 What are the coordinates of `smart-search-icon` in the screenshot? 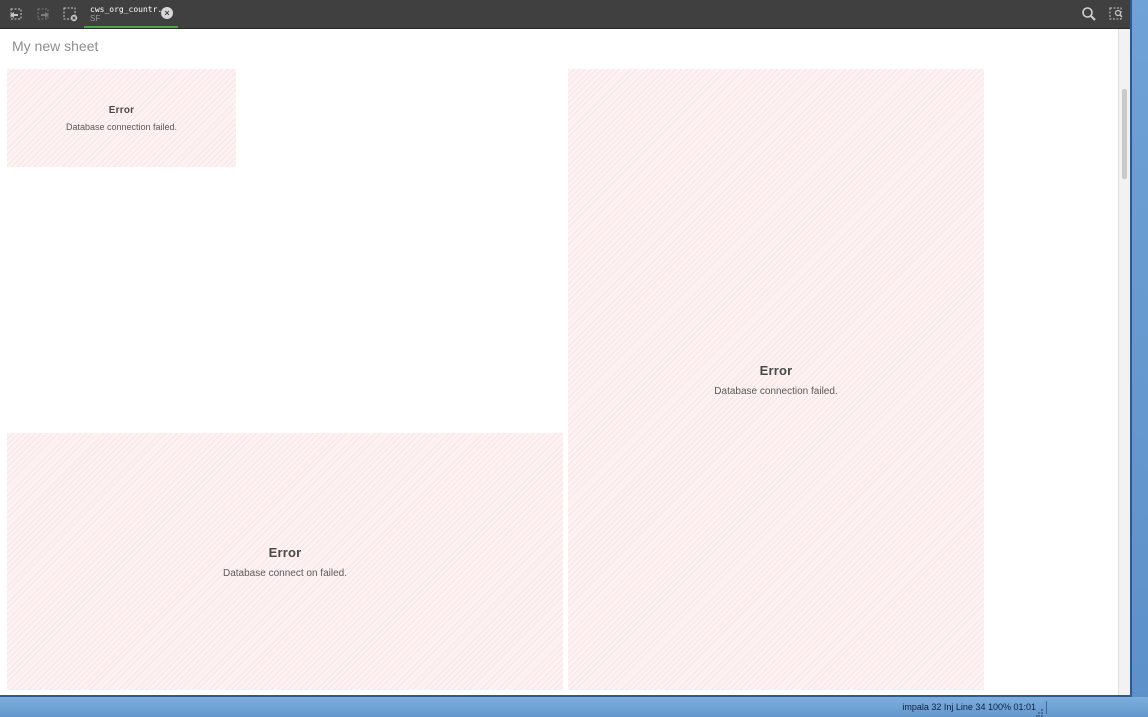 It's located at (1116, 14).